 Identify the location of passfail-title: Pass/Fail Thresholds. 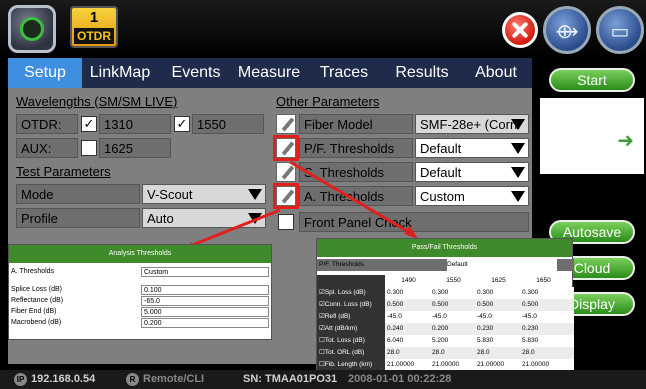
(444, 248).